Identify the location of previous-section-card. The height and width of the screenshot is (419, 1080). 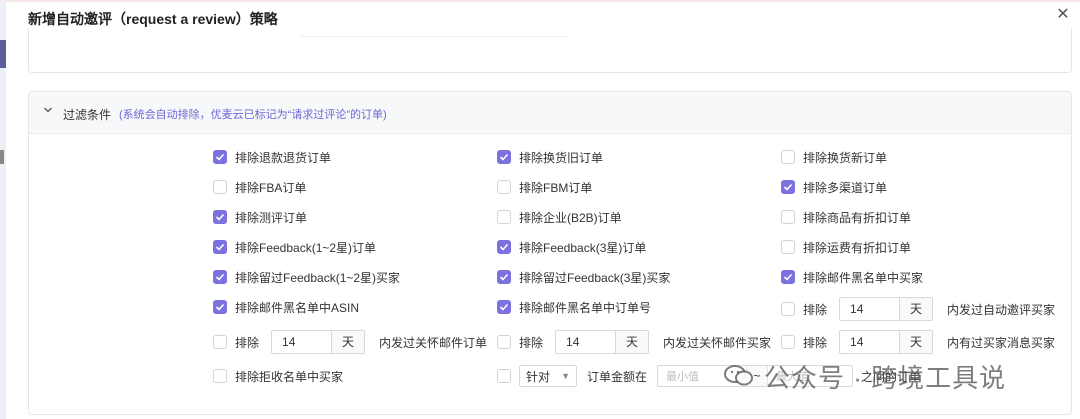
(550, 50).